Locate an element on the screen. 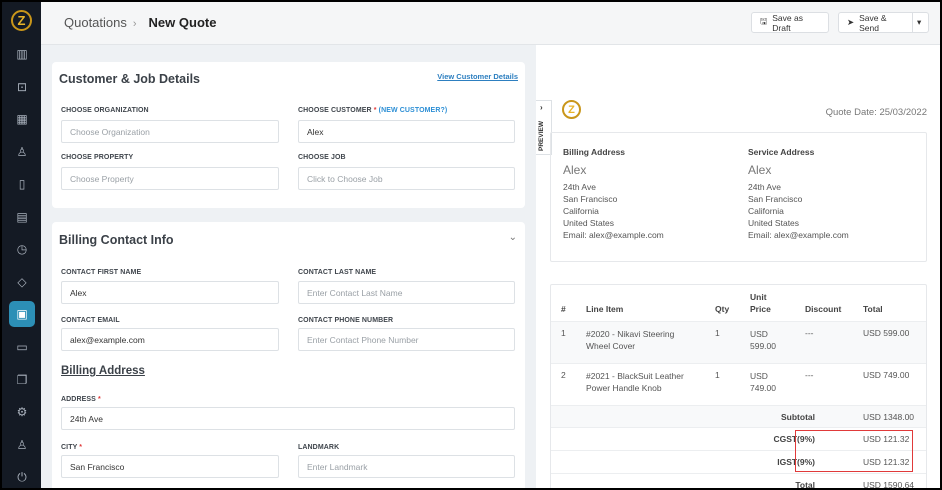 Image resolution: width=942 pixels, height=490 pixels. col-header-number: # is located at coordinates (563, 309).